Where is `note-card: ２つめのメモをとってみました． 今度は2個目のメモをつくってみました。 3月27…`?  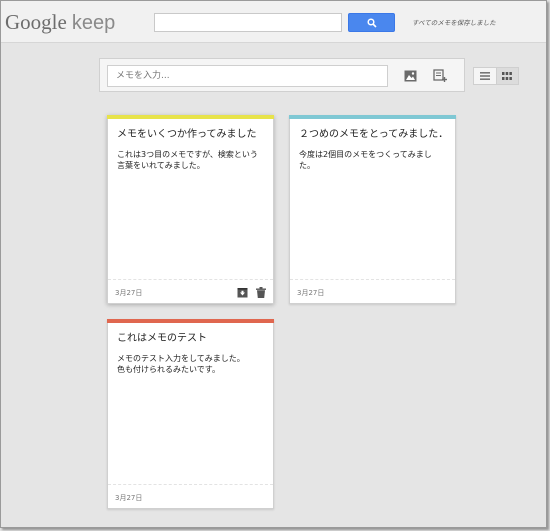 note-card: ２つめのメモをとってみました． 今度は2個目のメモをつくってみました。 3月27… is located at coordinates (372, 209).